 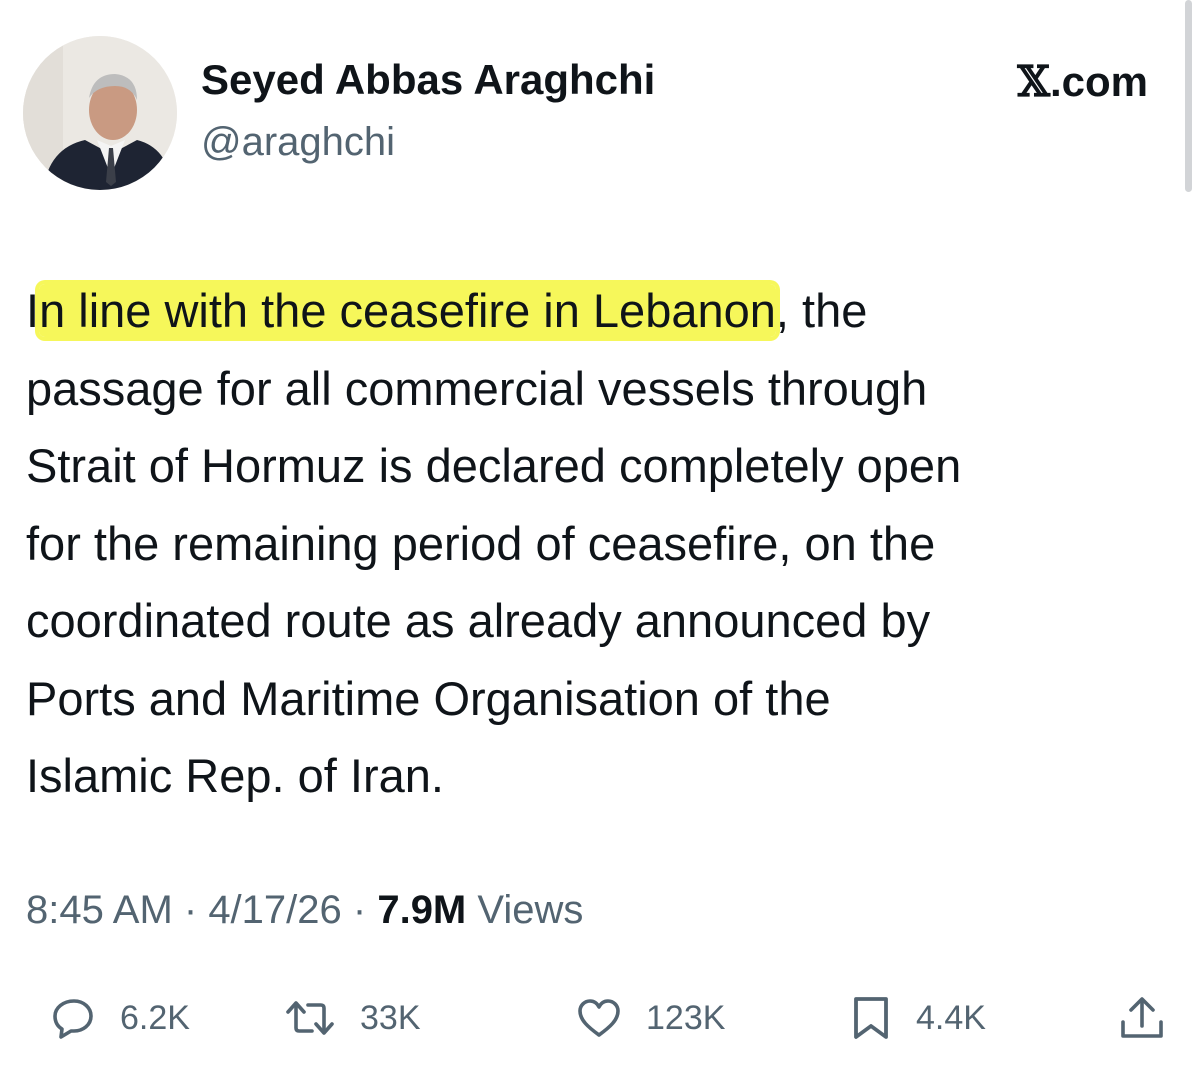 I want to click on profile-photo, so click(x=100, y=113).